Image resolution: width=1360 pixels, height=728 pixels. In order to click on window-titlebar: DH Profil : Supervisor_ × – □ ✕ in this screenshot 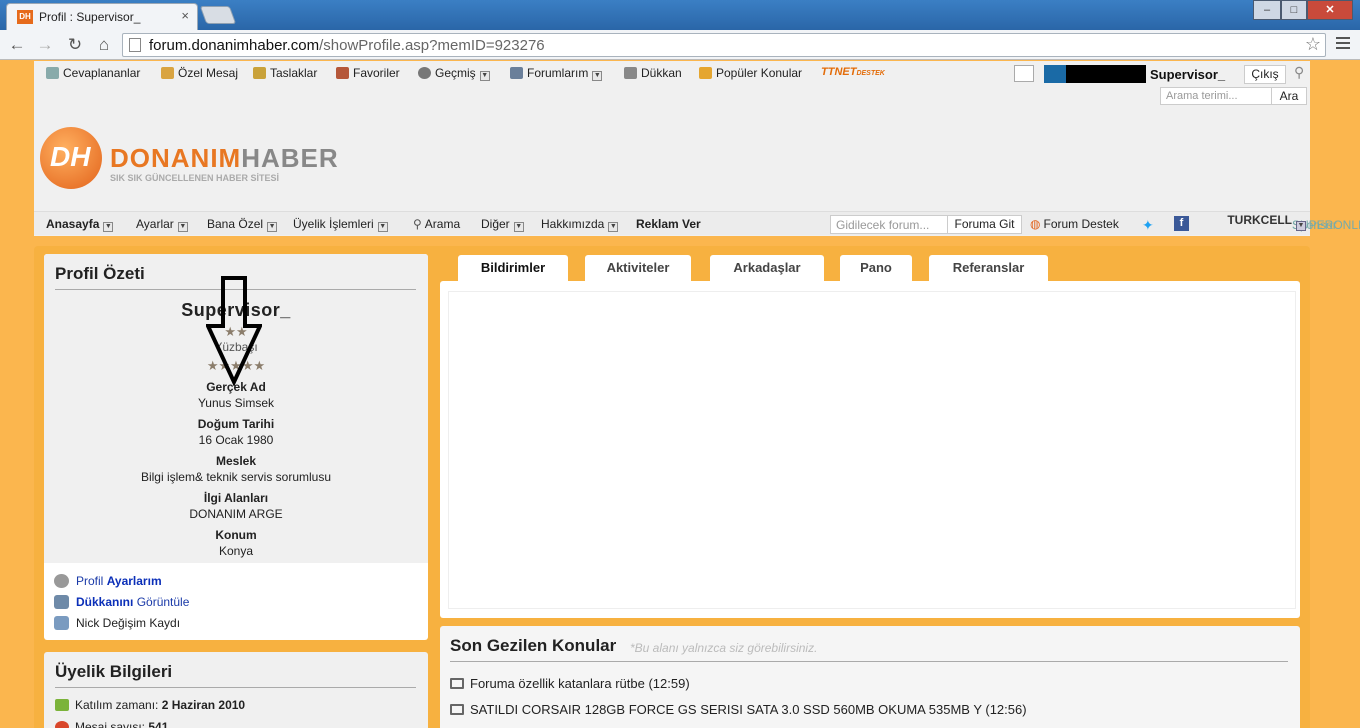, I will do `click(680, 15)`.